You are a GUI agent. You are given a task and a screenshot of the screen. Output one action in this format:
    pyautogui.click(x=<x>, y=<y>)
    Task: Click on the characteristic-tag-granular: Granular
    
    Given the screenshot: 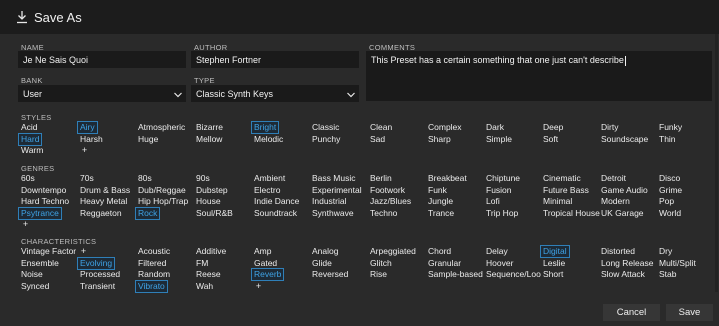 What is the action you would take?
    pyautogui.click(x=444, y=263)
    